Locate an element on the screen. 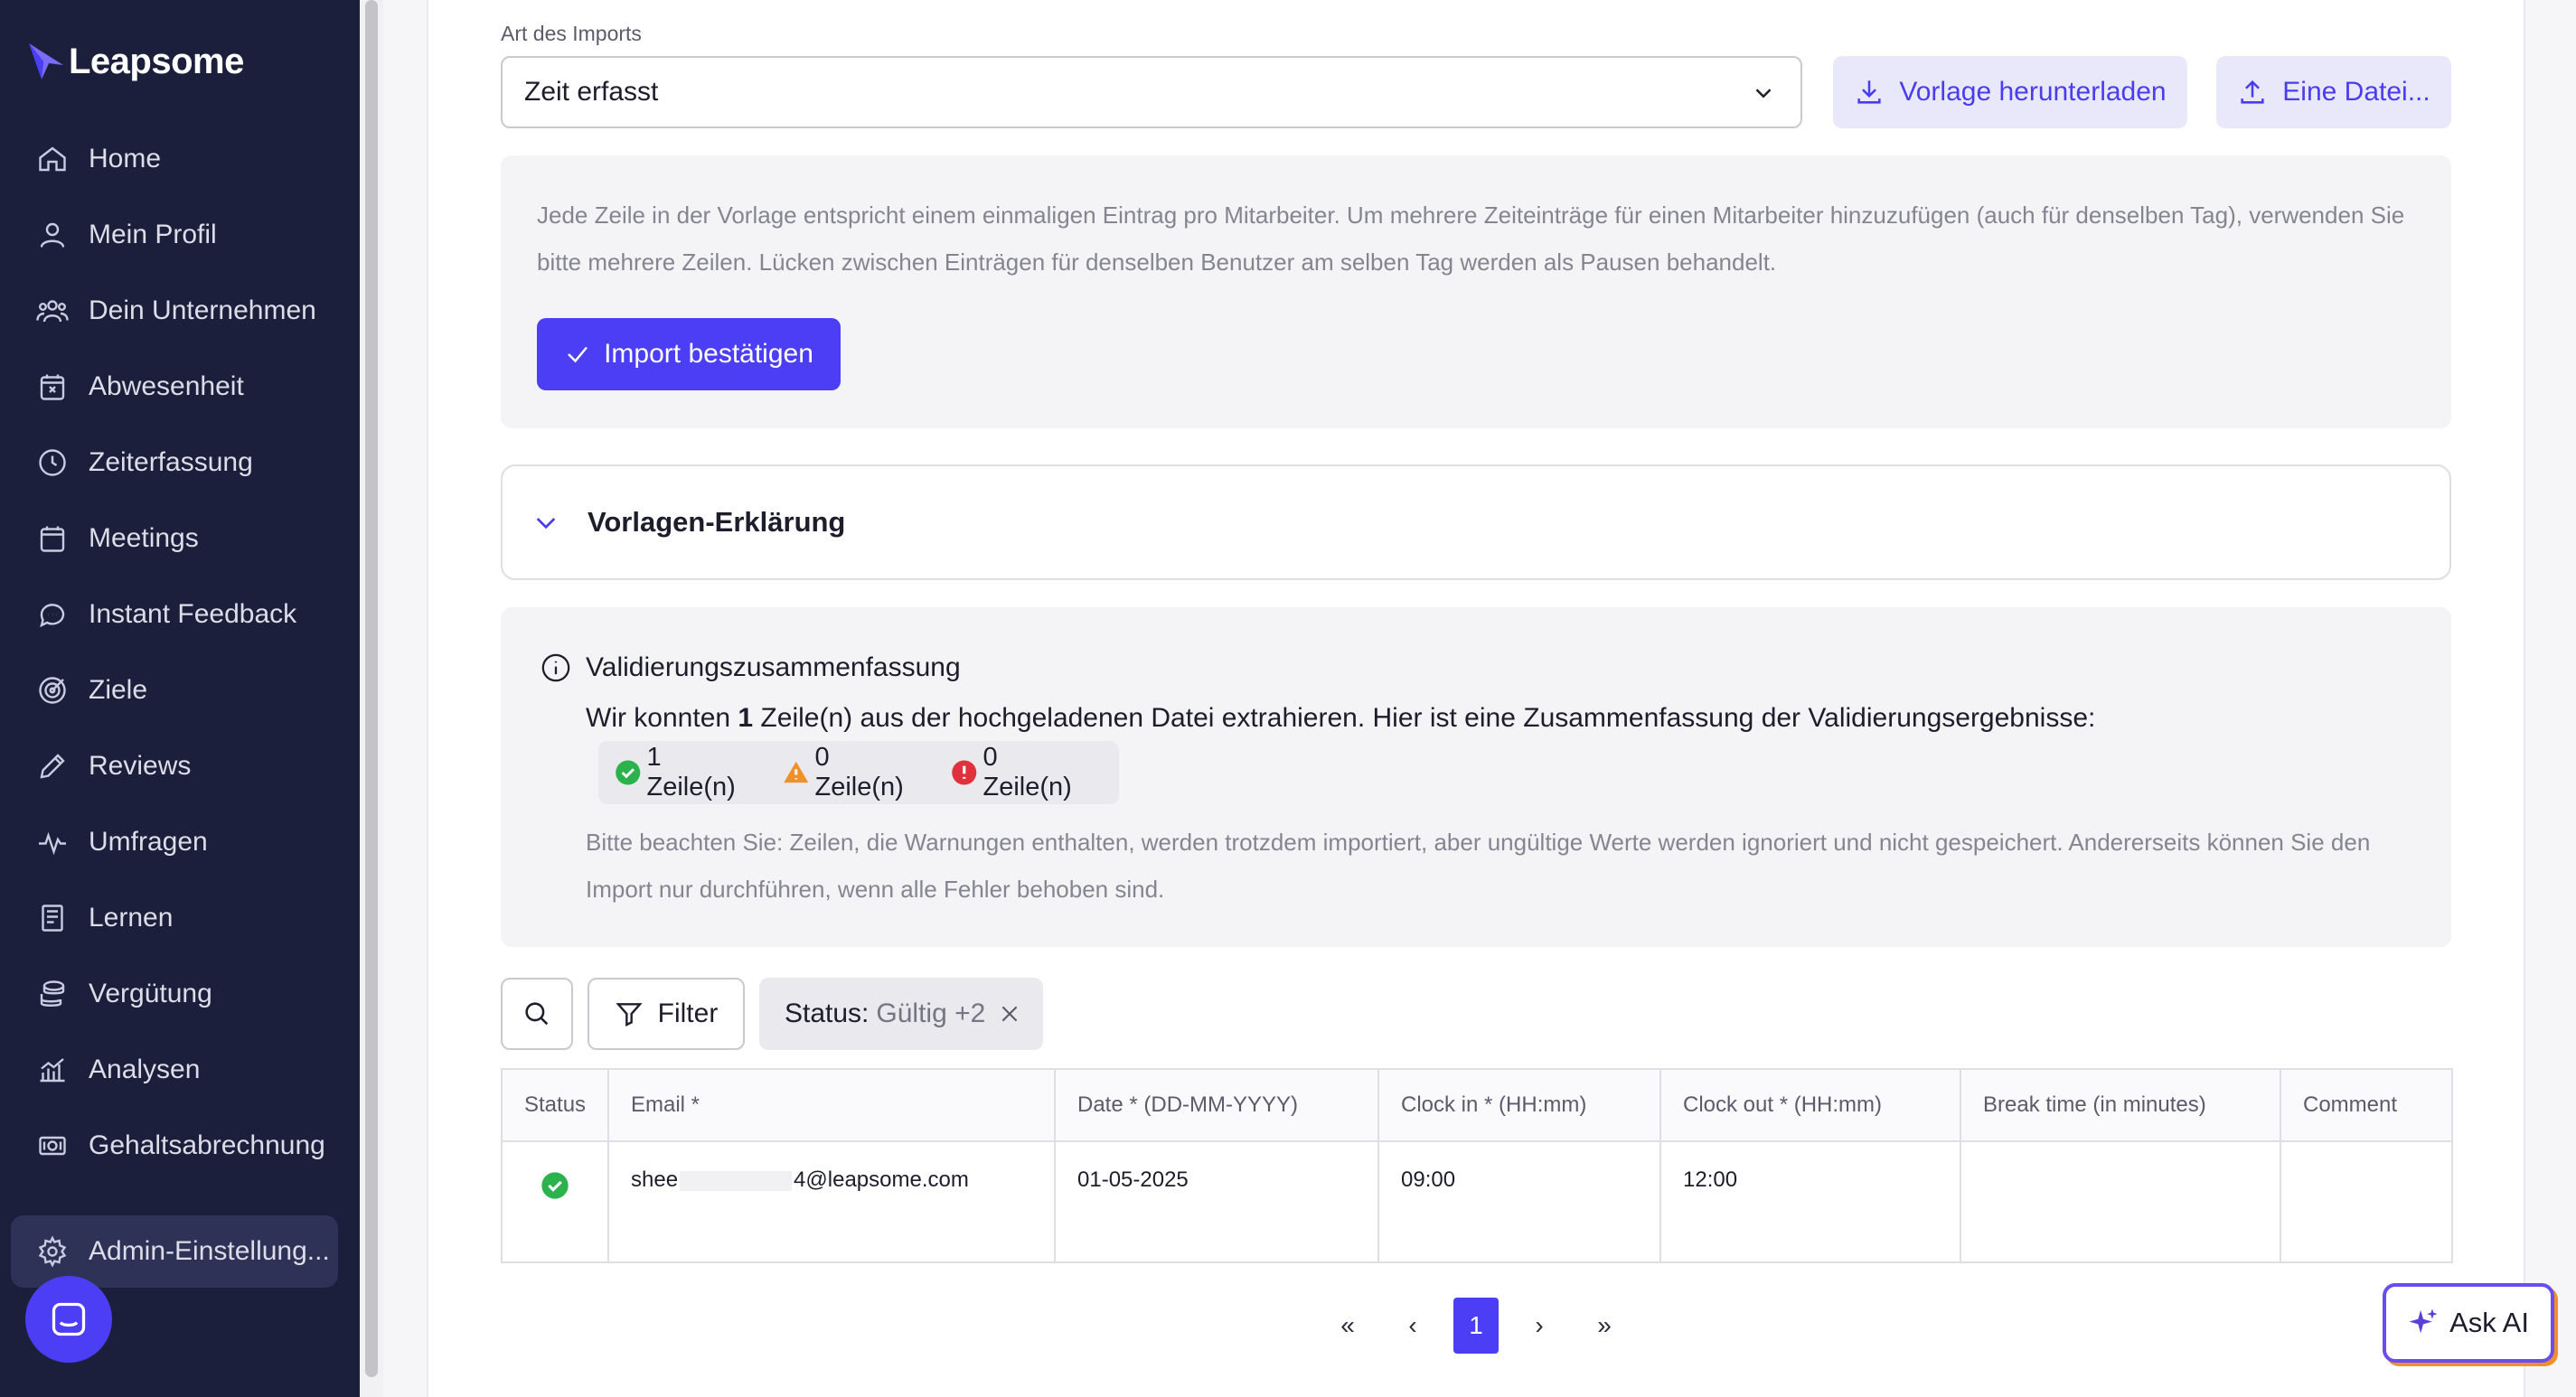 The image size is (2576, 1397). filter-label: Filter is located at coordinates (688, 1013).